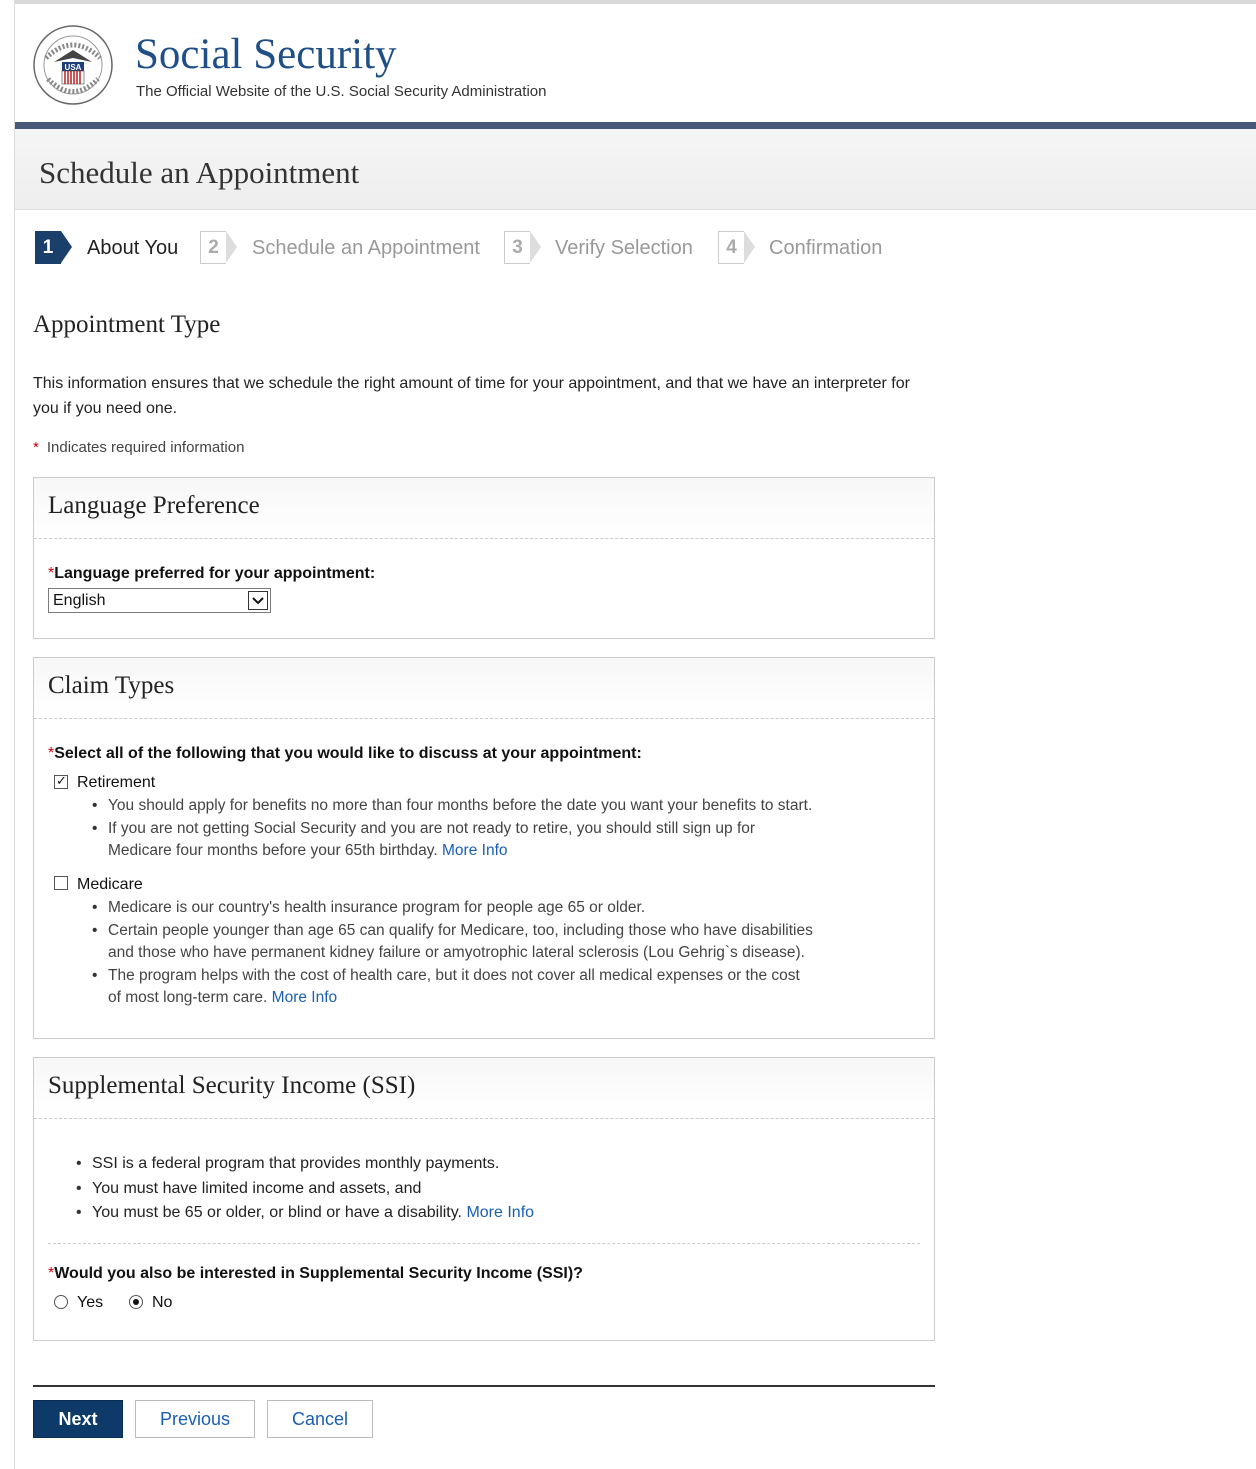 The height and width of the screenshot is (1469, 1256). I want to click on required-note: * Indicates required information, so click(138, 447).